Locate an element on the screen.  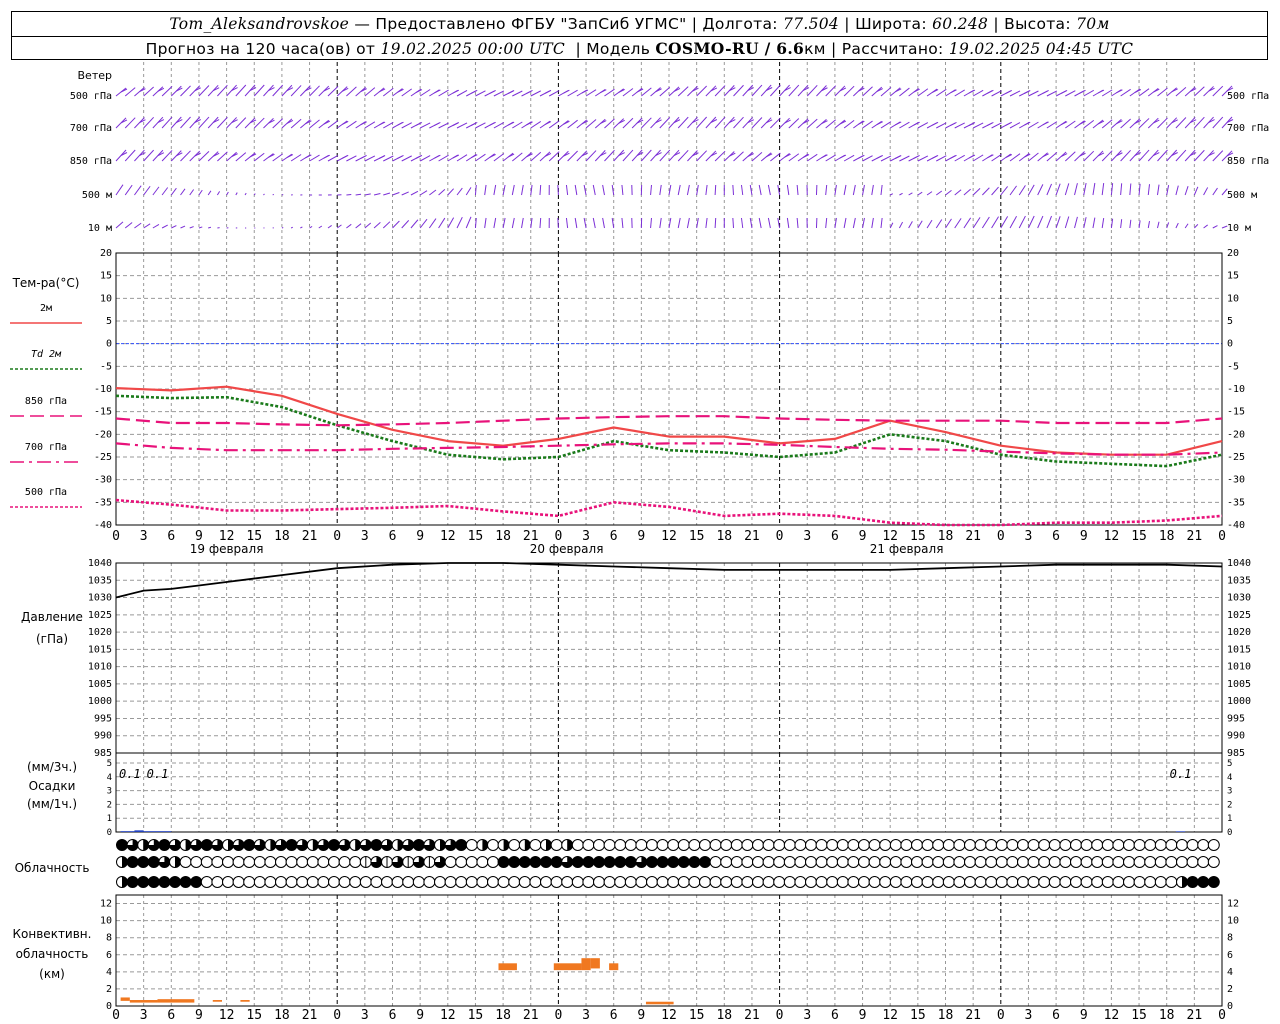
temp-y-tick: -10 is located at coordinates (103, 389).